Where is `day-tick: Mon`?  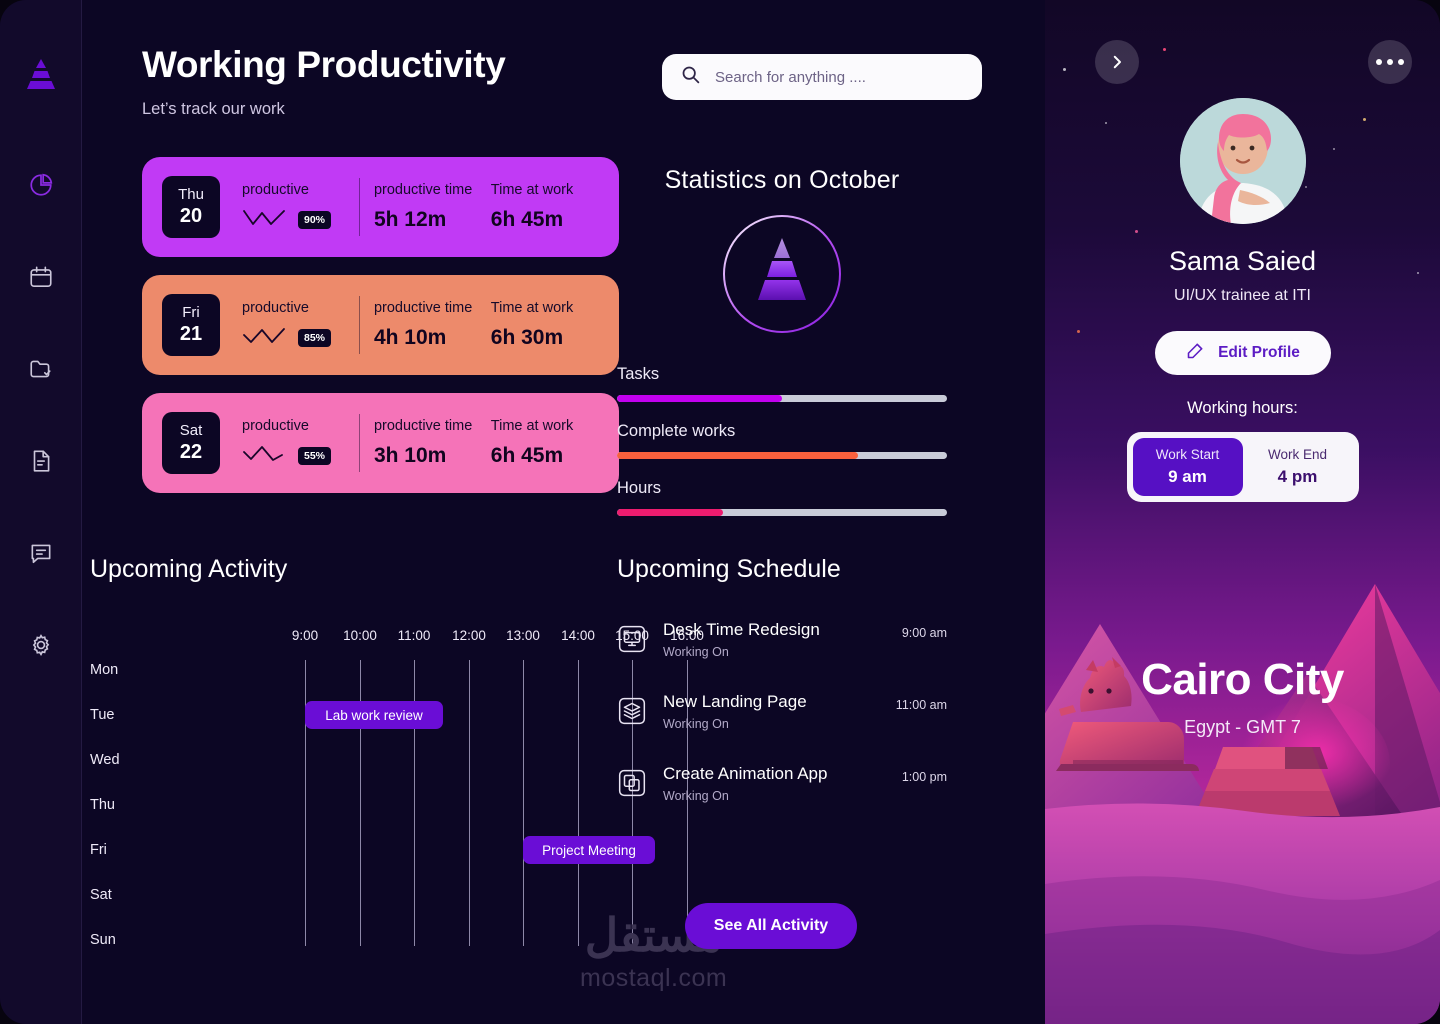 day-tick: Mon is located at coordinates (104, 670).